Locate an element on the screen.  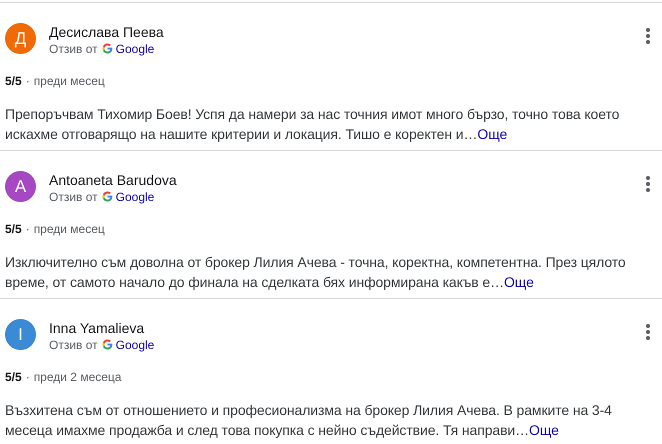
avatar: I is located at coordinates (20, 334).